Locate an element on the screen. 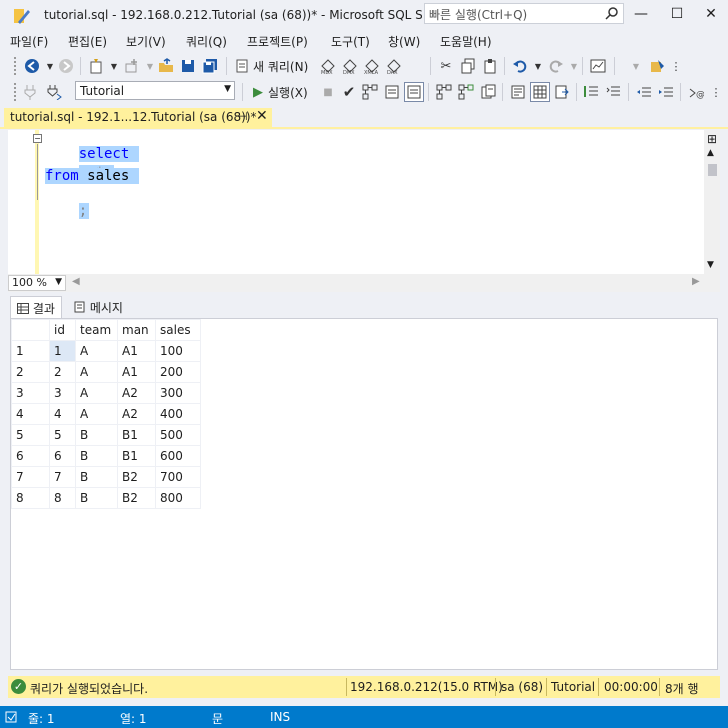  quick-launch-input: 빠른 실행(Ctrl+Q) is located at coordinates (524, 13).